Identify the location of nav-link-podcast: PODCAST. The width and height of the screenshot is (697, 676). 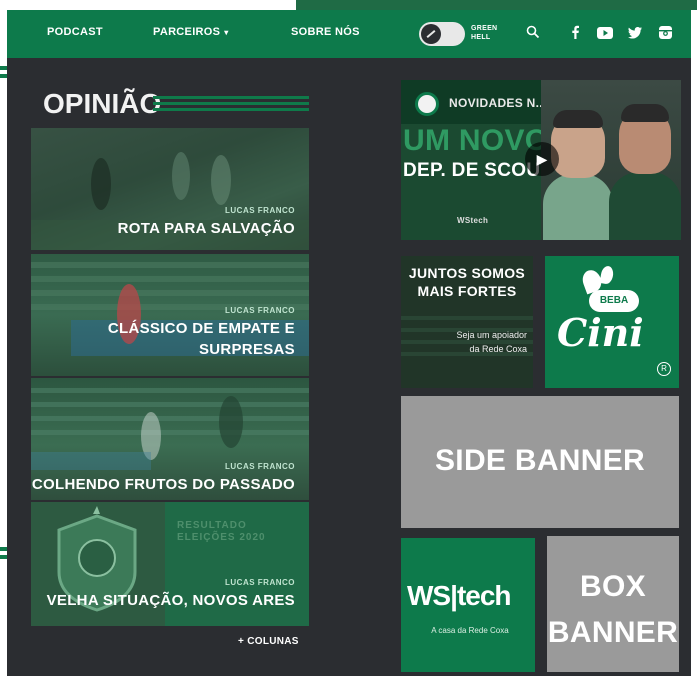
(75, 32).